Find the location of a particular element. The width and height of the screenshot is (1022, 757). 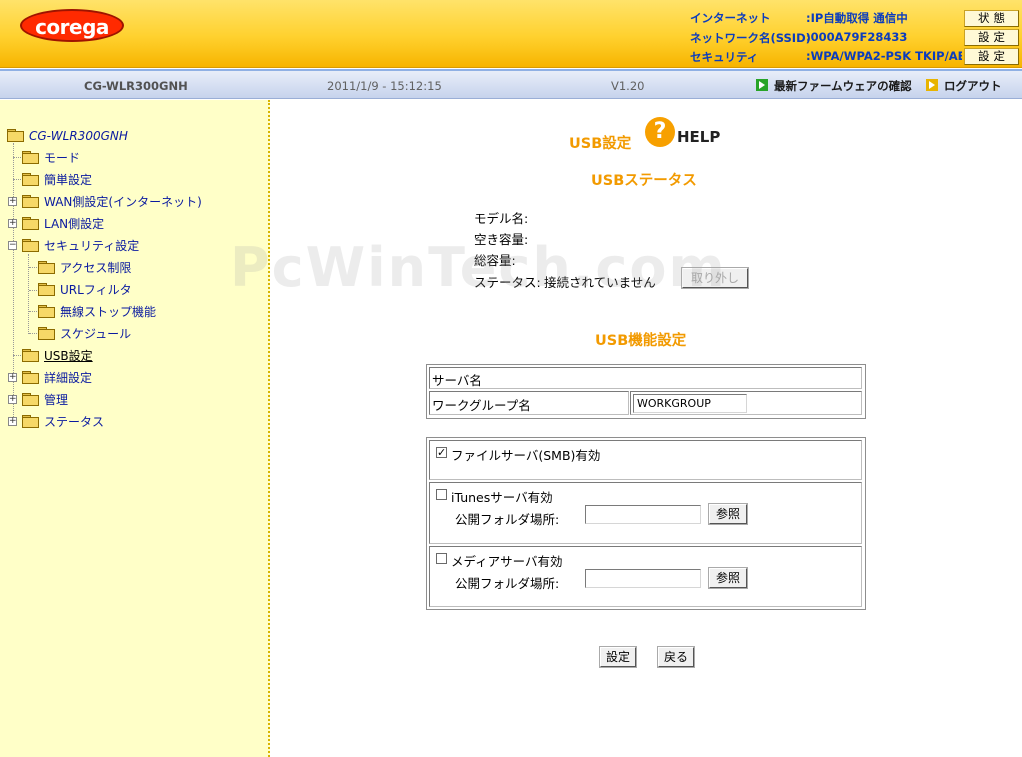

logout-link: ログアウト is located at coordinates (964, 86).